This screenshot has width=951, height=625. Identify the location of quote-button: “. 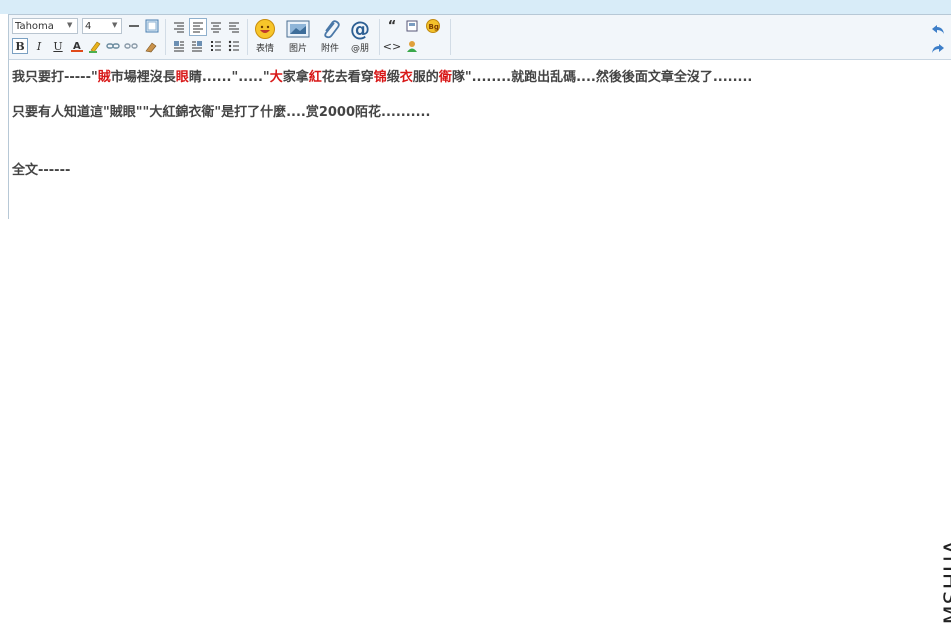
(392, 26).